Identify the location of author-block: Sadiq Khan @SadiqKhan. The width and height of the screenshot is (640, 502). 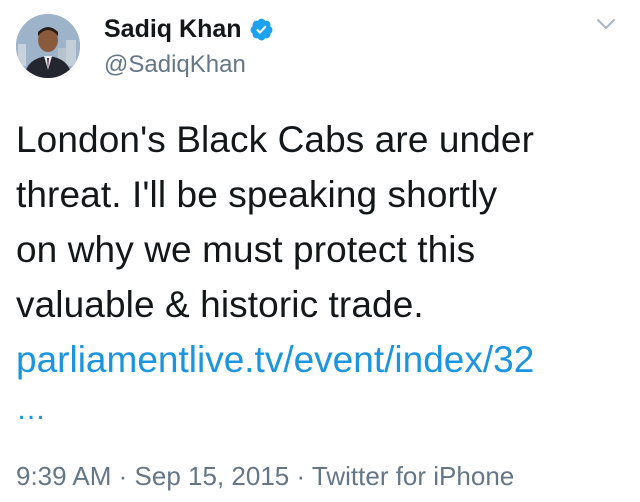
(189, 47).